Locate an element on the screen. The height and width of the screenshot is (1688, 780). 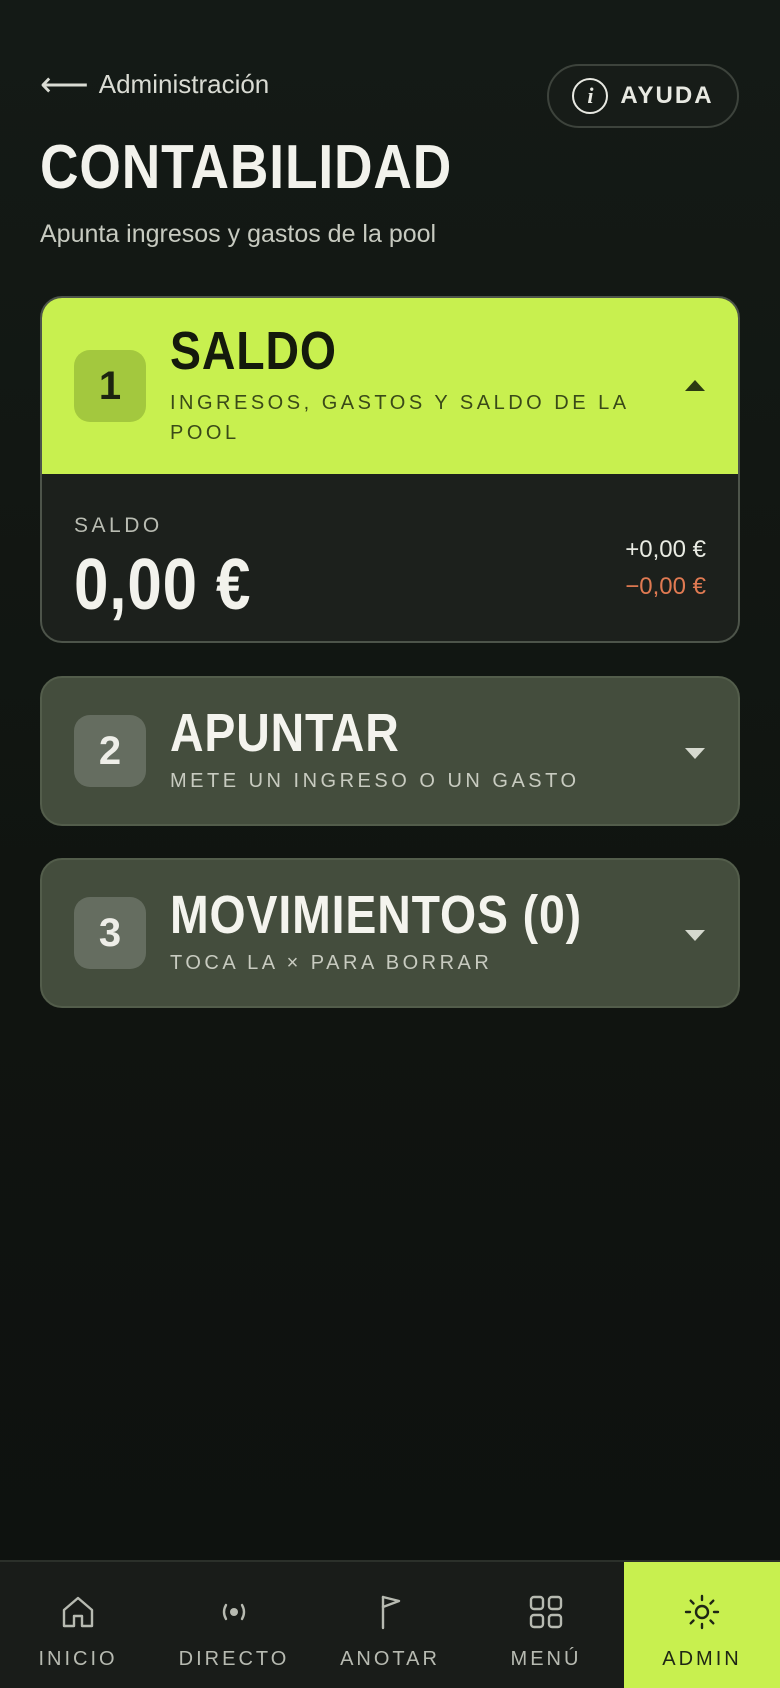
tab-admin: ADMIN is located at coordinates (702, 1625).